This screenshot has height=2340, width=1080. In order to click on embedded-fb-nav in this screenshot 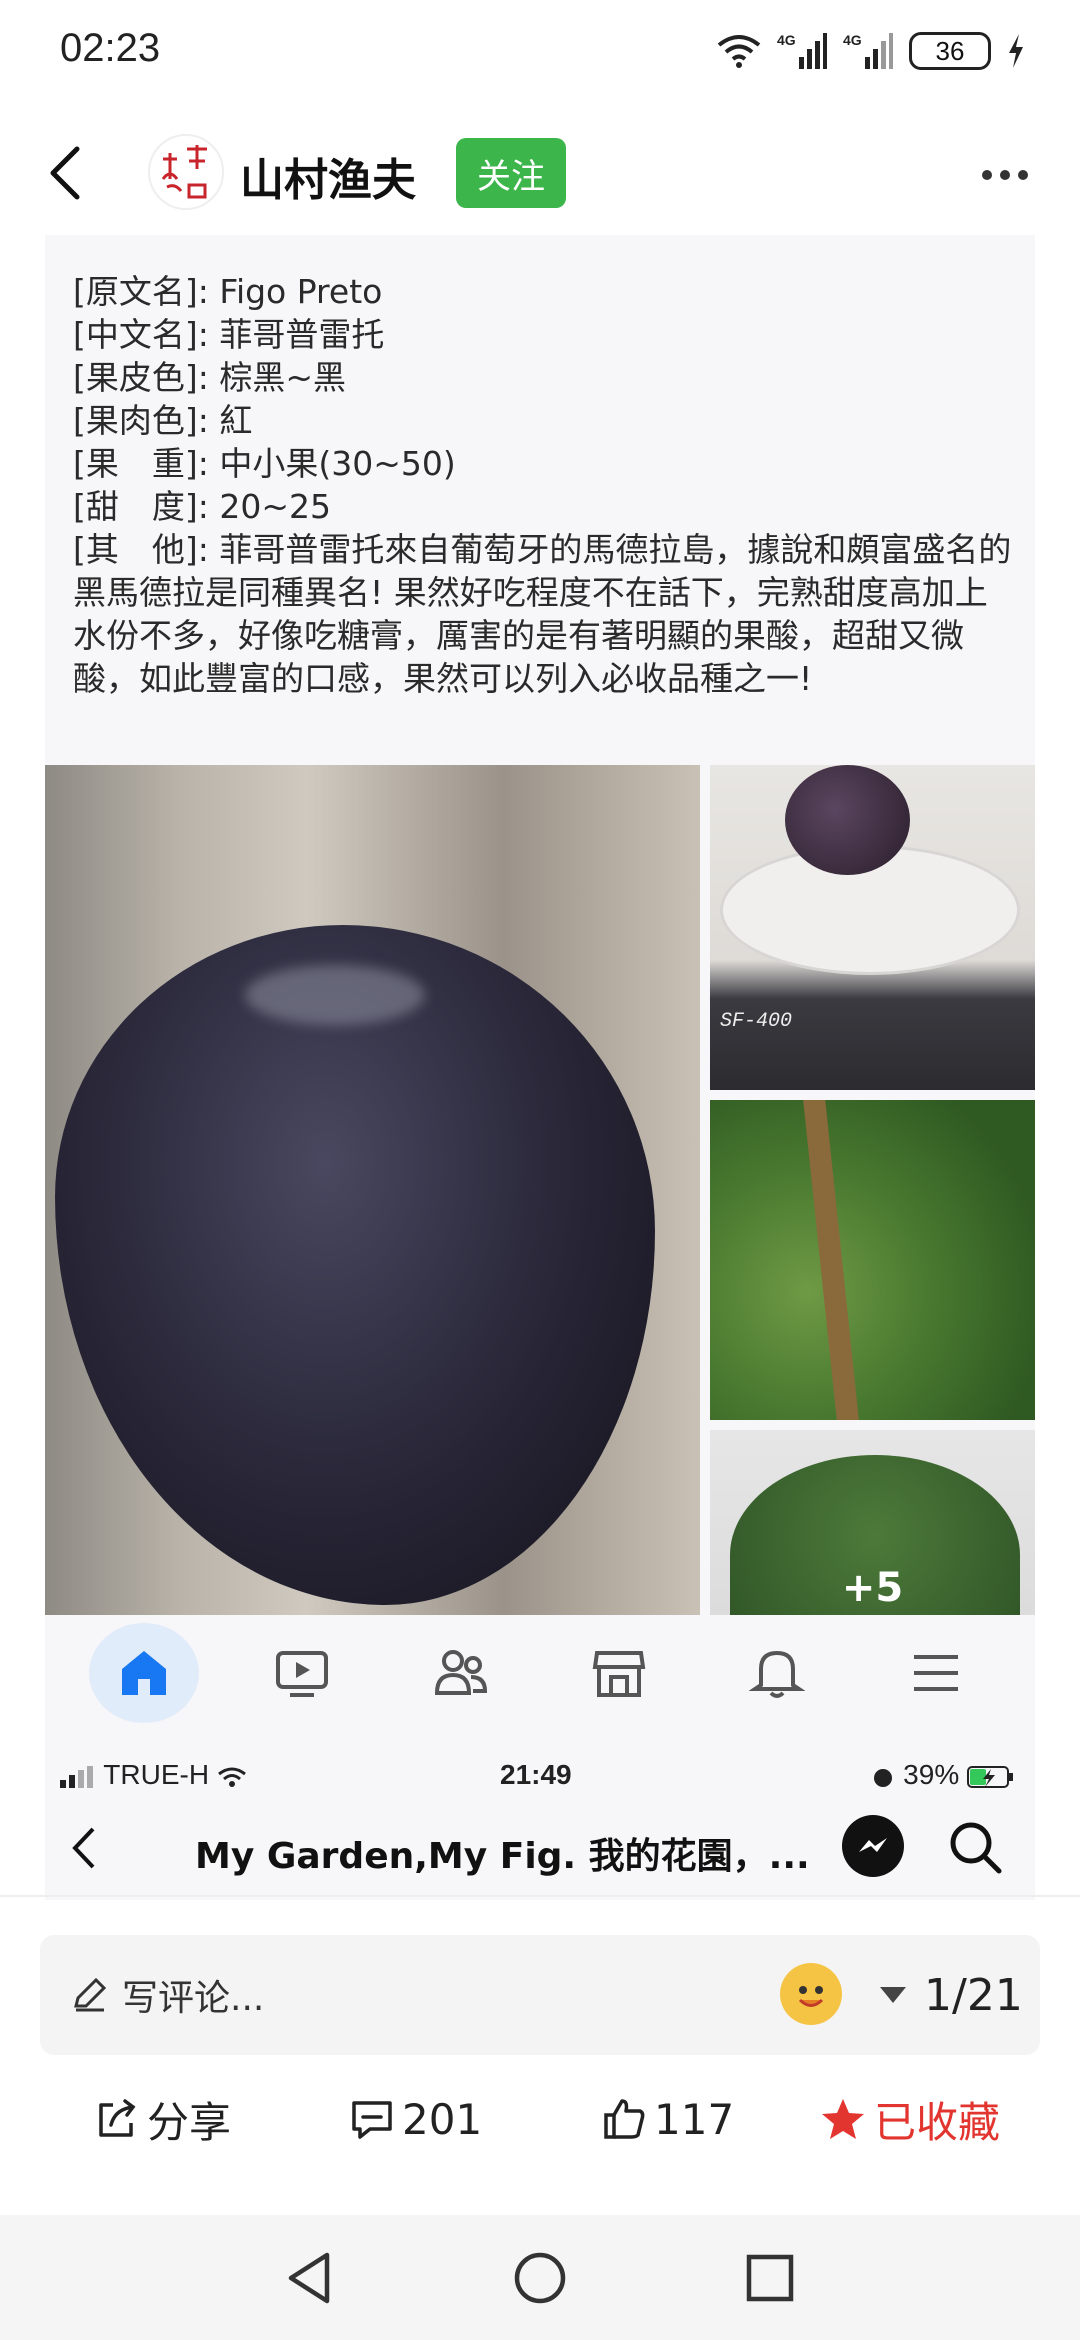, I will do `click(540, 1672)`.